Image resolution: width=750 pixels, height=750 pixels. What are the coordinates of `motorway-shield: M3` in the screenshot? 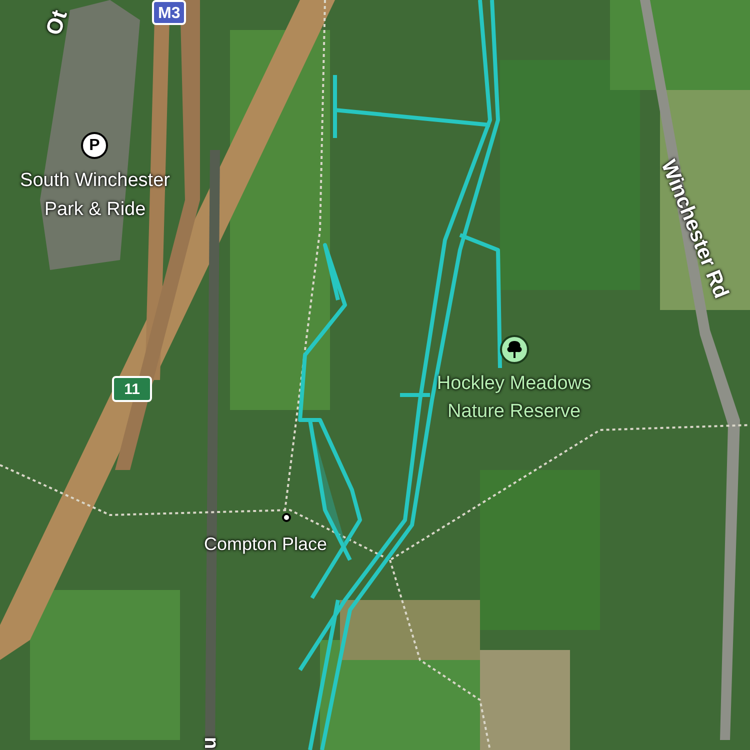 It's located at (169, 12).